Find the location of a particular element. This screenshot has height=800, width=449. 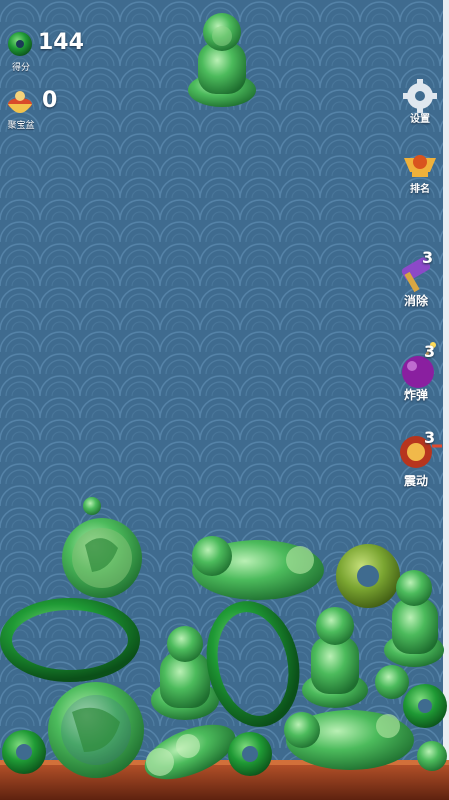

settings-label: 设置 is located at coordinates (420, 119).